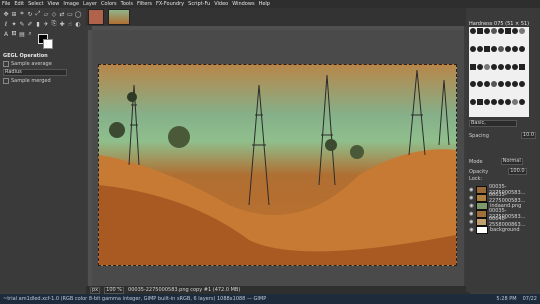 This screenshot has height=304, width=540. Describe the element at coordinates (114, 290) in the screenshot. I see `zoom-select: 100 %` at that location.